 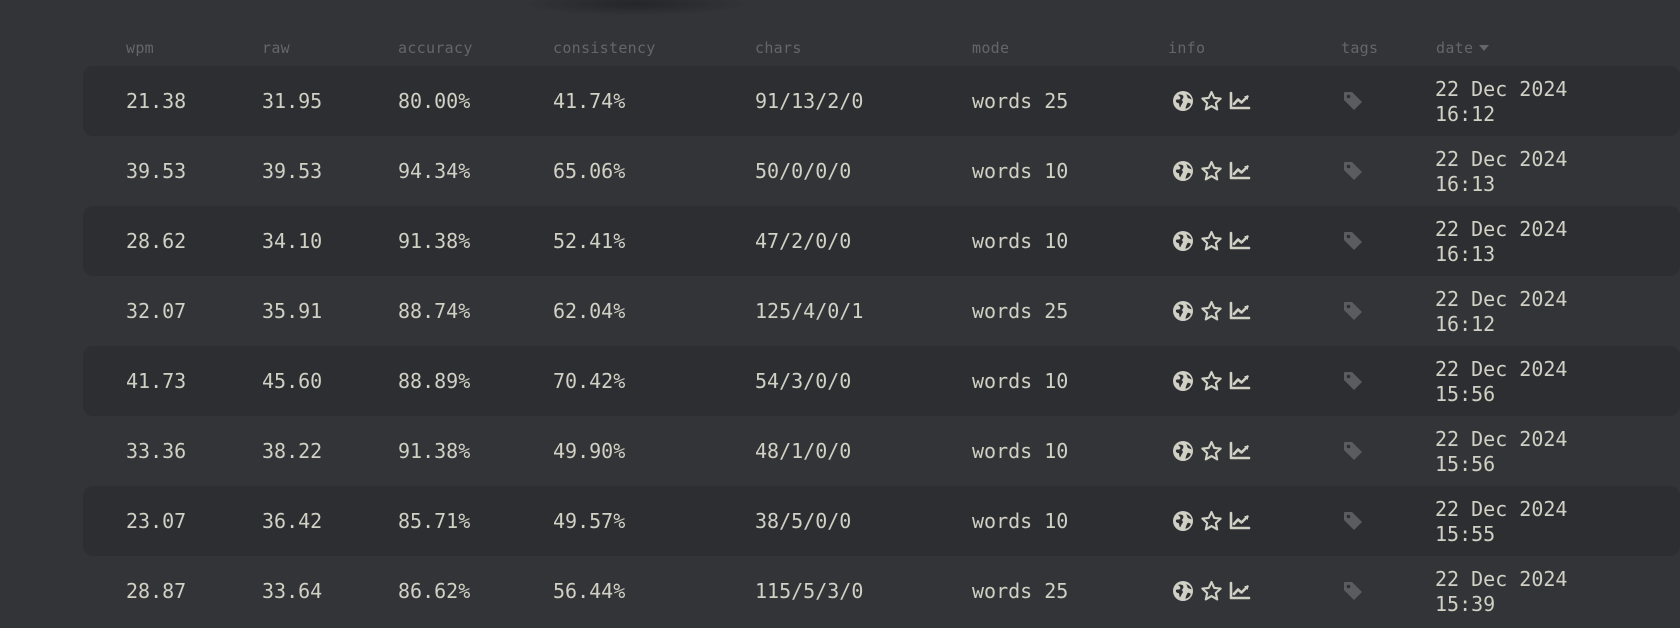 What do you see at coordinates (1501, 382) in the screenshot?
I see `date-cell: 22 Dec 2024 15:56` at bounding box center [1501, 382].